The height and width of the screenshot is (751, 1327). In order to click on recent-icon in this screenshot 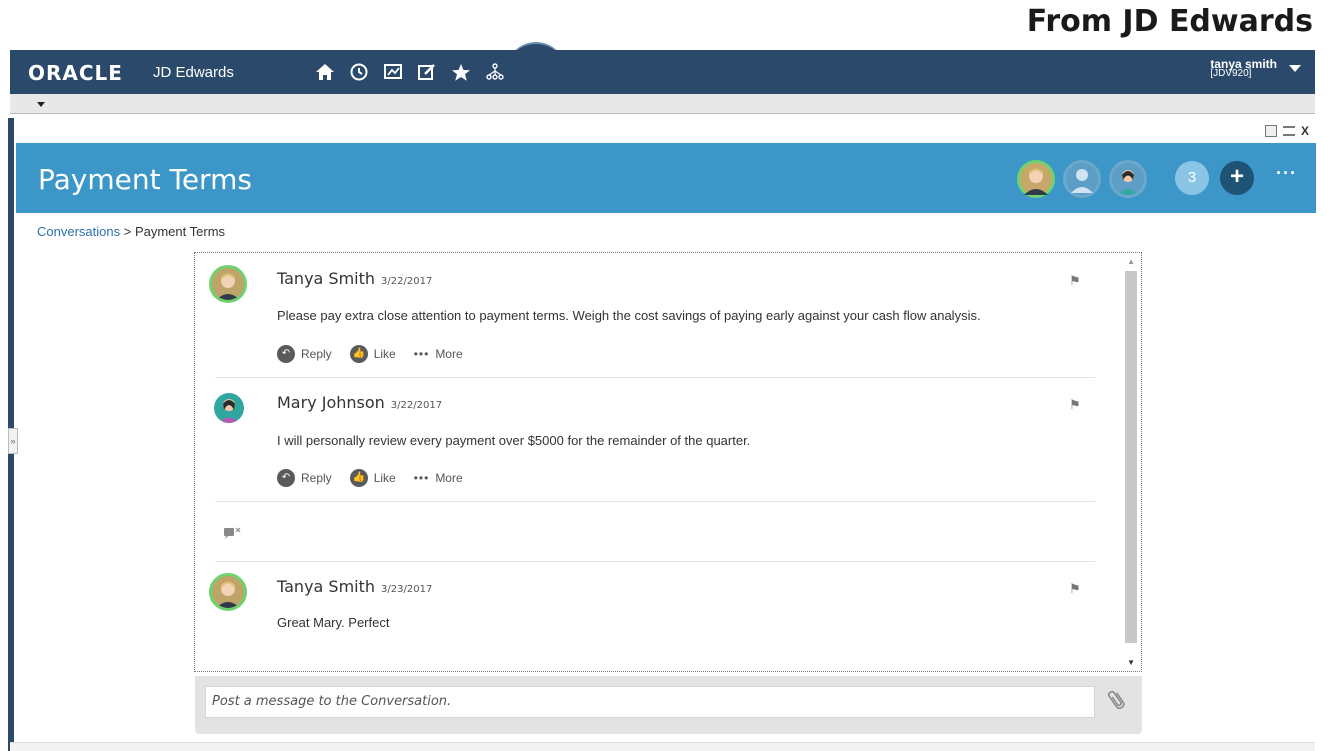, I will do `click(359, 72)`.